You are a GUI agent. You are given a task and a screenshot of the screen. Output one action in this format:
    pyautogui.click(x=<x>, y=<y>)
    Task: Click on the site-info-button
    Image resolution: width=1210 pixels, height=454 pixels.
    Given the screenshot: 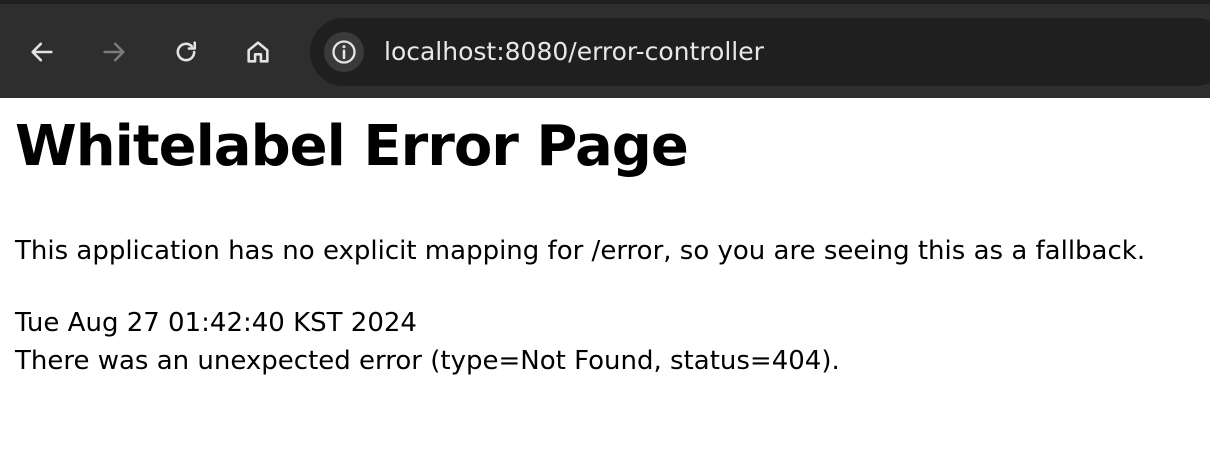 What is the action you would take?
    pyautogui.click(x=344, y=52)
    